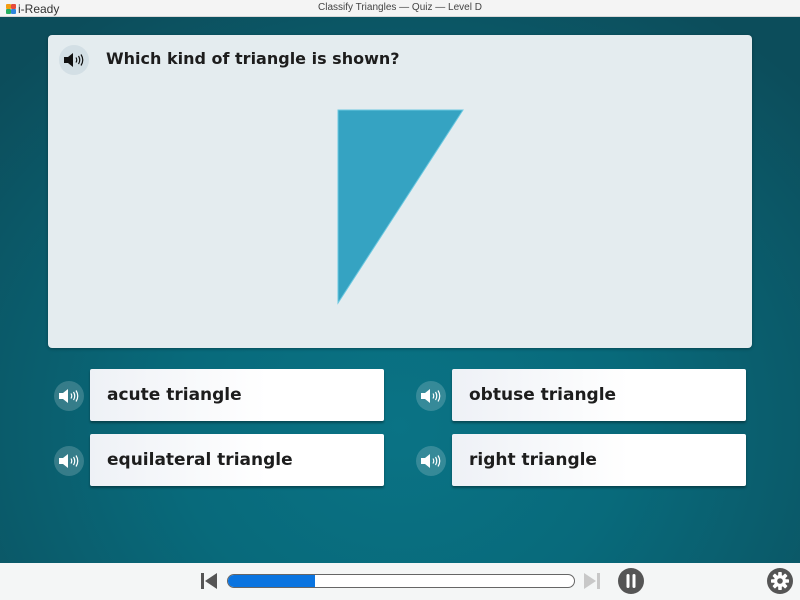  I want to click on triangle-shape, so click(400, 207).